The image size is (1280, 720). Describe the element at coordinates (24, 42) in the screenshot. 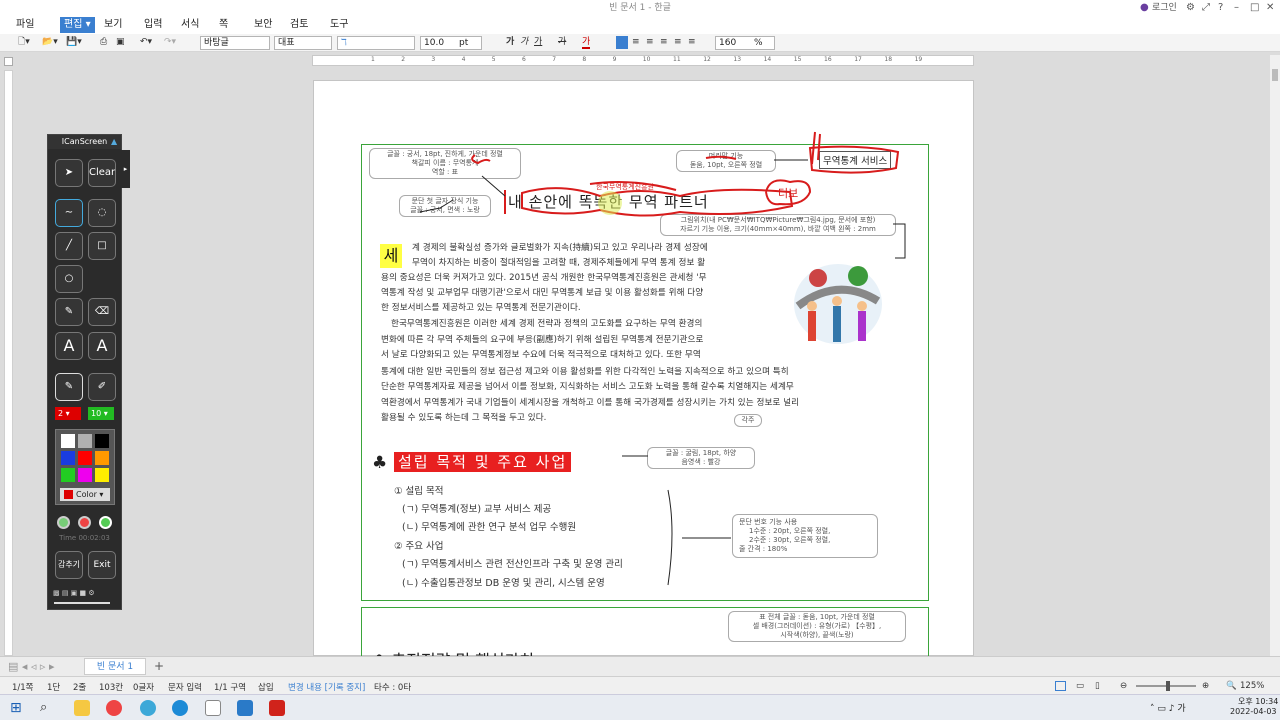

I see `new-doc-icon: 🗋▾` at that location.